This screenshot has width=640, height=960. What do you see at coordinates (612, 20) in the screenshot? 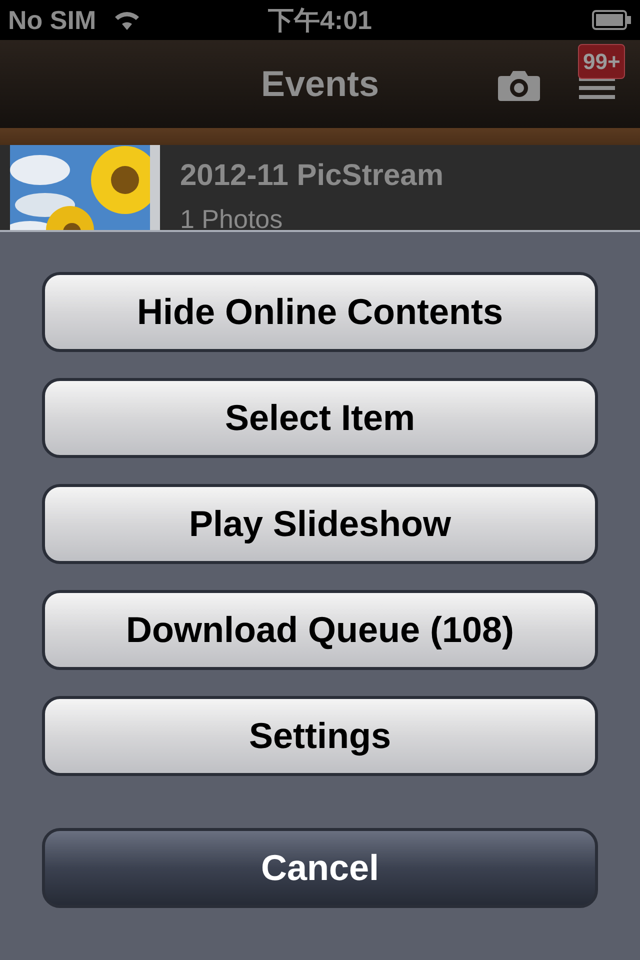
I see `battery-icon` at bounding box center [612, 20].